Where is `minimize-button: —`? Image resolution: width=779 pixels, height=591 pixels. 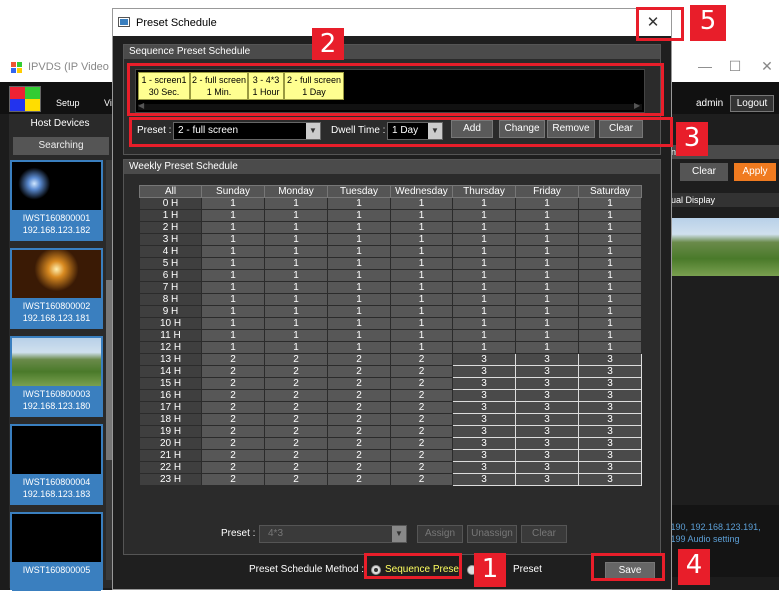
minimize-button: — is located at coordinates (705, 66).